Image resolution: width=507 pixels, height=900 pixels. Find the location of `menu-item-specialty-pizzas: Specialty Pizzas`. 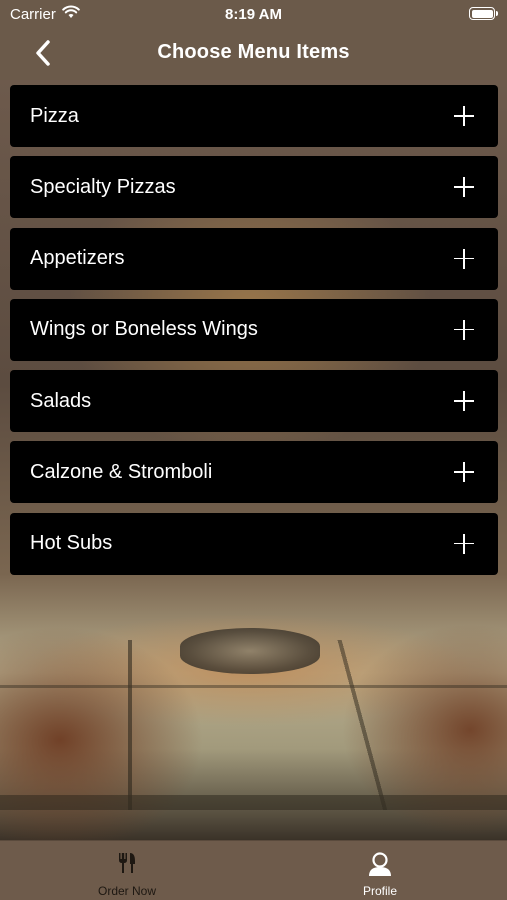

menu-item-specialty-pizzas: Specialty Pizzas is located at coordinates (254, 187).